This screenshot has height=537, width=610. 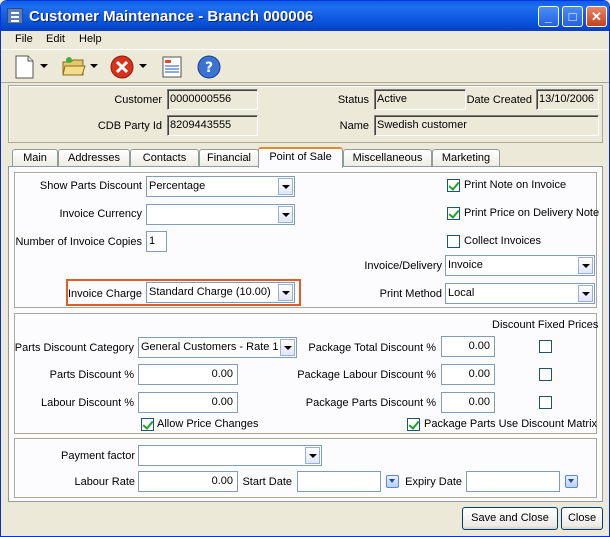 I want to click on package-labour-fixed-checkbox, so click(x=545, y=374).